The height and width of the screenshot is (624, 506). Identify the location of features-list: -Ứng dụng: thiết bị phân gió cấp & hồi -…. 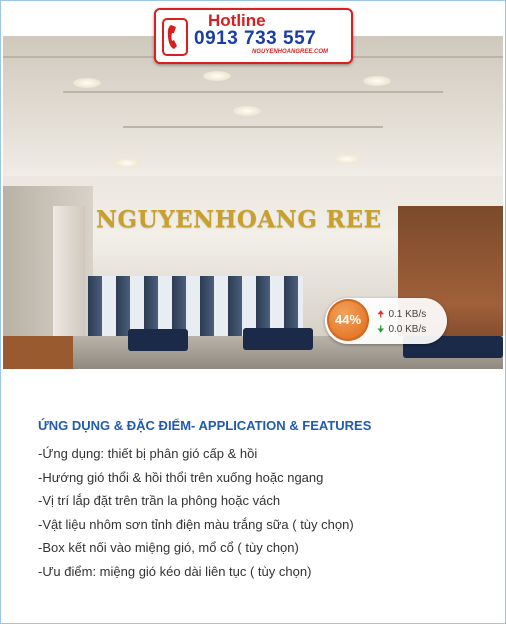
(196, 516).